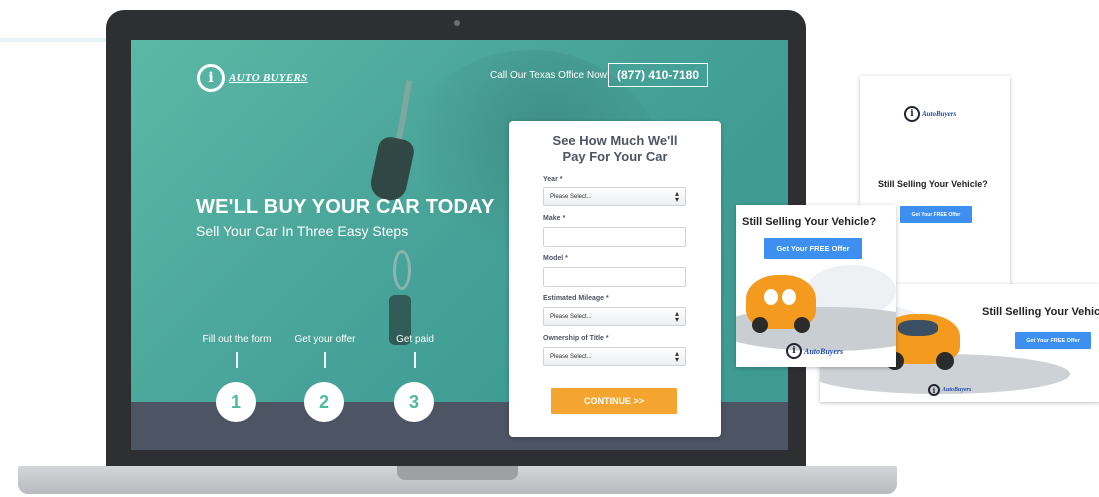 The width and height of the screenshot is (1099, 497). I want to click on ad-square-logo: i AutoBuyers, so click(814, 351).